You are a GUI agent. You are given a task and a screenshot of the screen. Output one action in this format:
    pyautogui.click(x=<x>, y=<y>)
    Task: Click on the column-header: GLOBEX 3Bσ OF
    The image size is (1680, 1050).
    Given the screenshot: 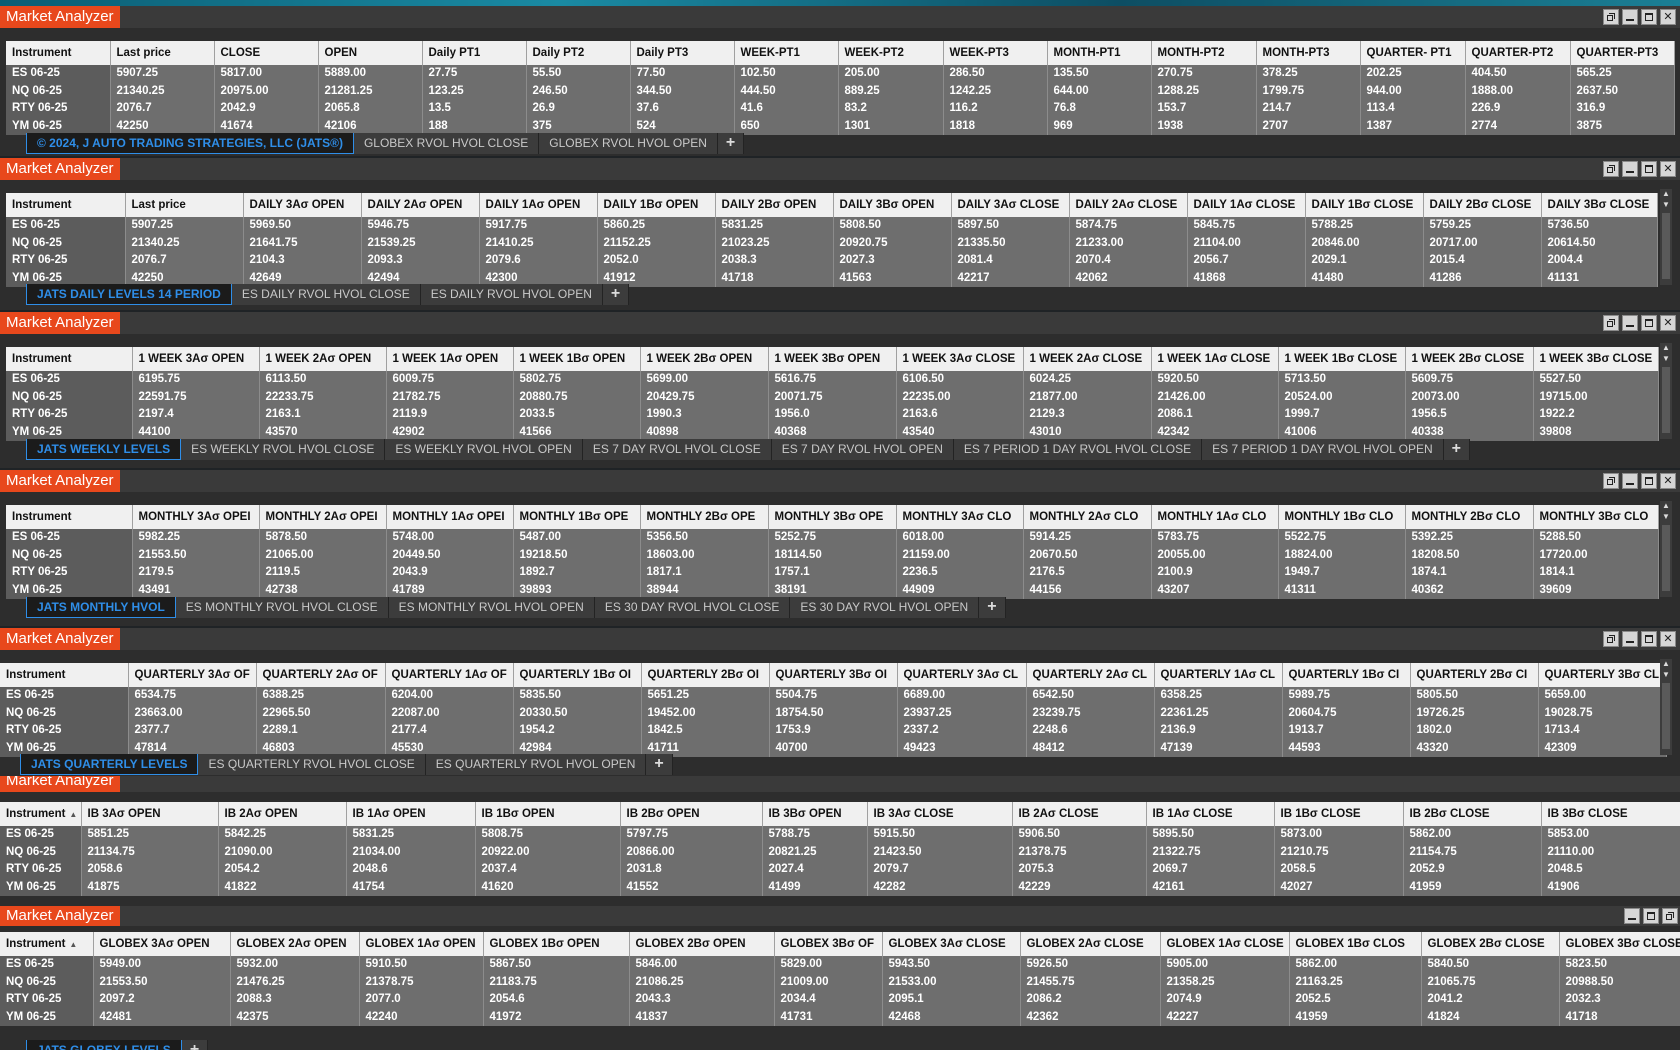 What is the action you would take?
    pyautogui.click(x=828, y=944)
    